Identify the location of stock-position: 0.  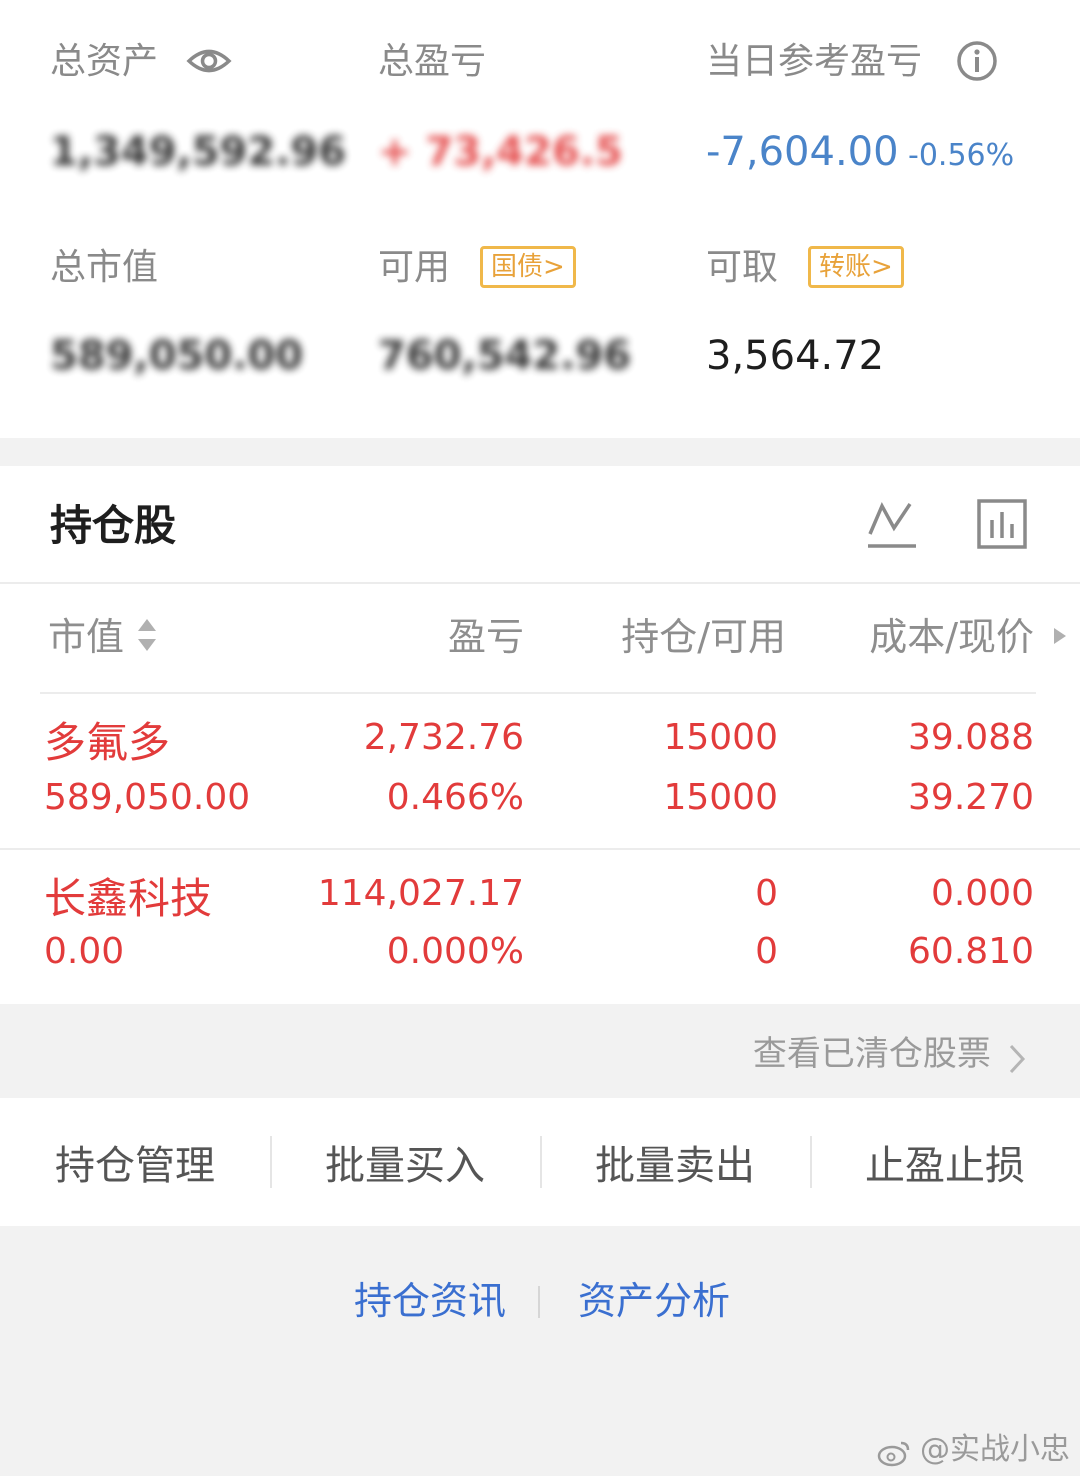
(766, 893).